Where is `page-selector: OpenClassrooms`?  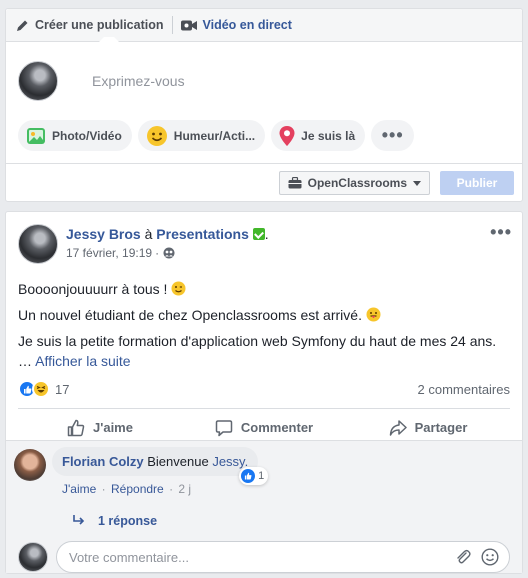 page-selector: OpenClassrooms is located at coordinates (354, 183).